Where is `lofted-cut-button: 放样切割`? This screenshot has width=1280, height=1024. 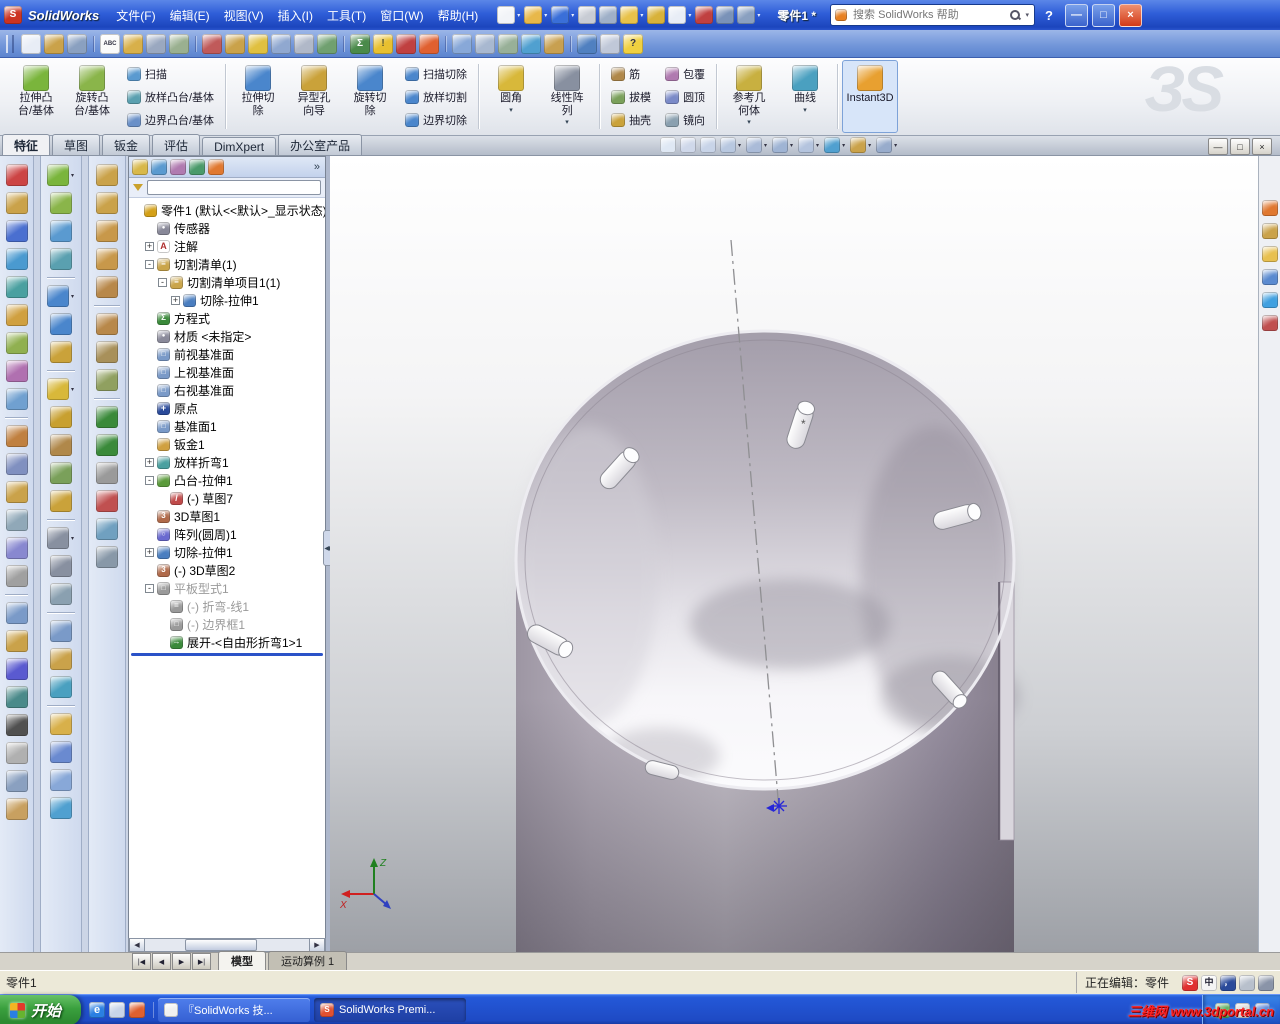 lofted-cut-button: 放样切割 is located at coordinates (436, 97).